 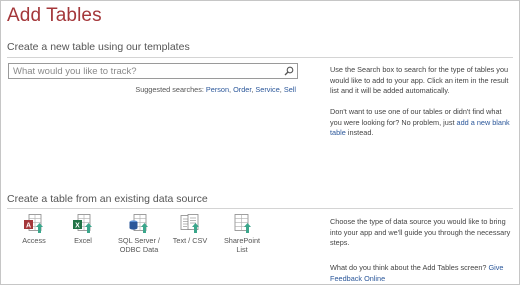 What do you see at coordinates (242, 89) in the screenshot?
I see `suggestion-order-link: Order` at bounding box center [242, 89].